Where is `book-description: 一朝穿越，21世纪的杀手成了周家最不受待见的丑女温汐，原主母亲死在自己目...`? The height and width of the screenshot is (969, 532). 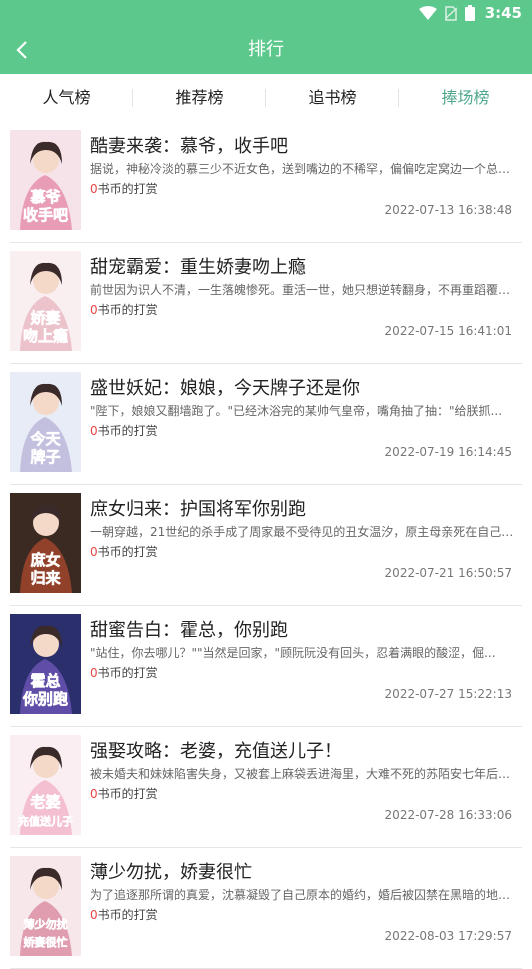 book-description: 一朝穿越，21世纪的杀手成了周家最不受待见的丑女温汐，原主母亲死在自己目... is located at coordinates (303, 532).